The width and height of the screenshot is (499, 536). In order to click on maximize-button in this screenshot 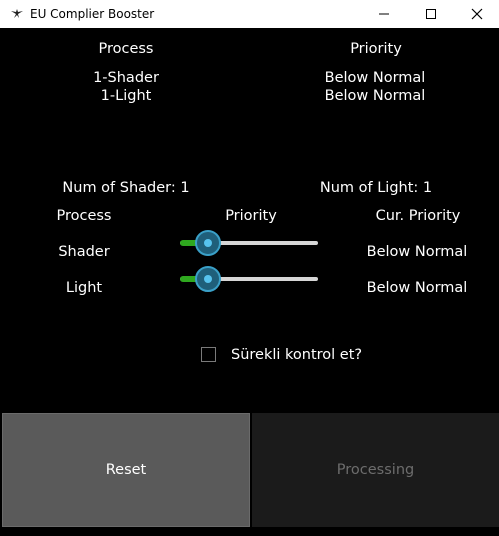, I will do `click(431, 14)`.